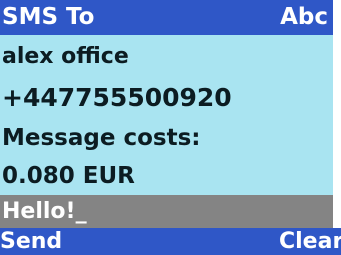  I want to click on cost-value: 0.080 EUR, so click(68, 176).